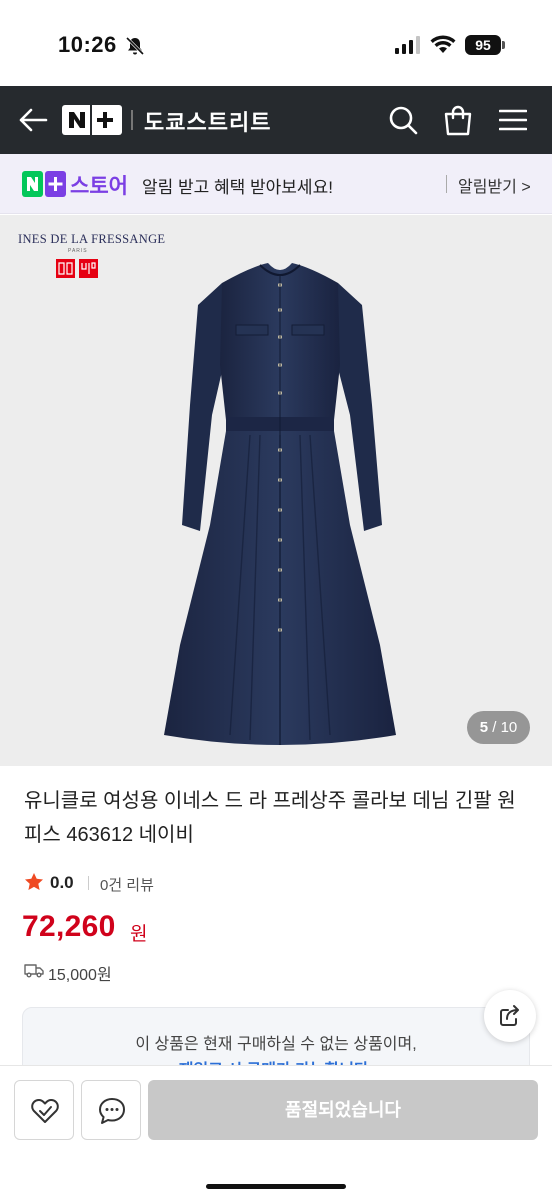 The width and height of the screenshot is (552, 1200). Describe the element at coordinates (78, 251) in the screenshot. I see `collab-brand-sublabel: PARIS` at that location.